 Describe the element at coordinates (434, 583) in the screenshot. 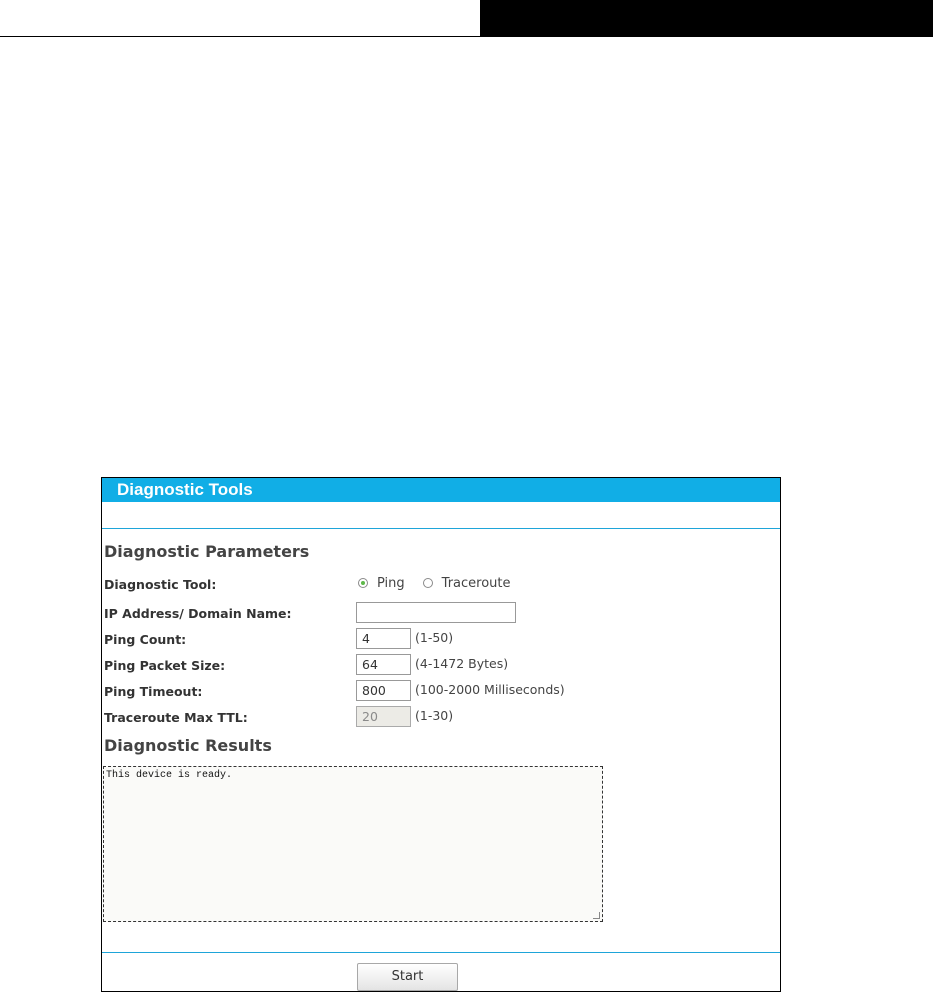

I see `diagnostic-tool-radio-group: Ping Traceroute` at that location.